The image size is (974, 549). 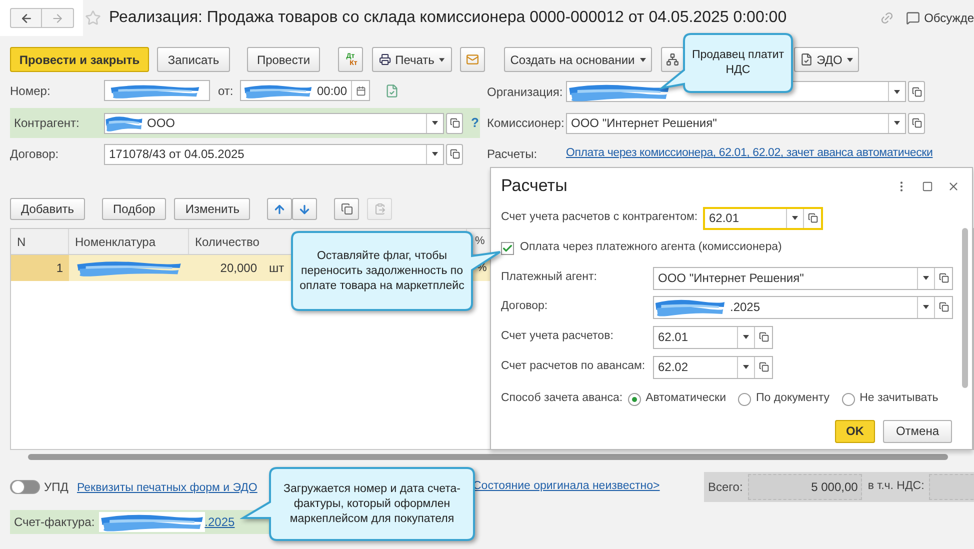 I want to click on input-field: 171078/43 от 04.05.2025, so click(x=274, y=154).